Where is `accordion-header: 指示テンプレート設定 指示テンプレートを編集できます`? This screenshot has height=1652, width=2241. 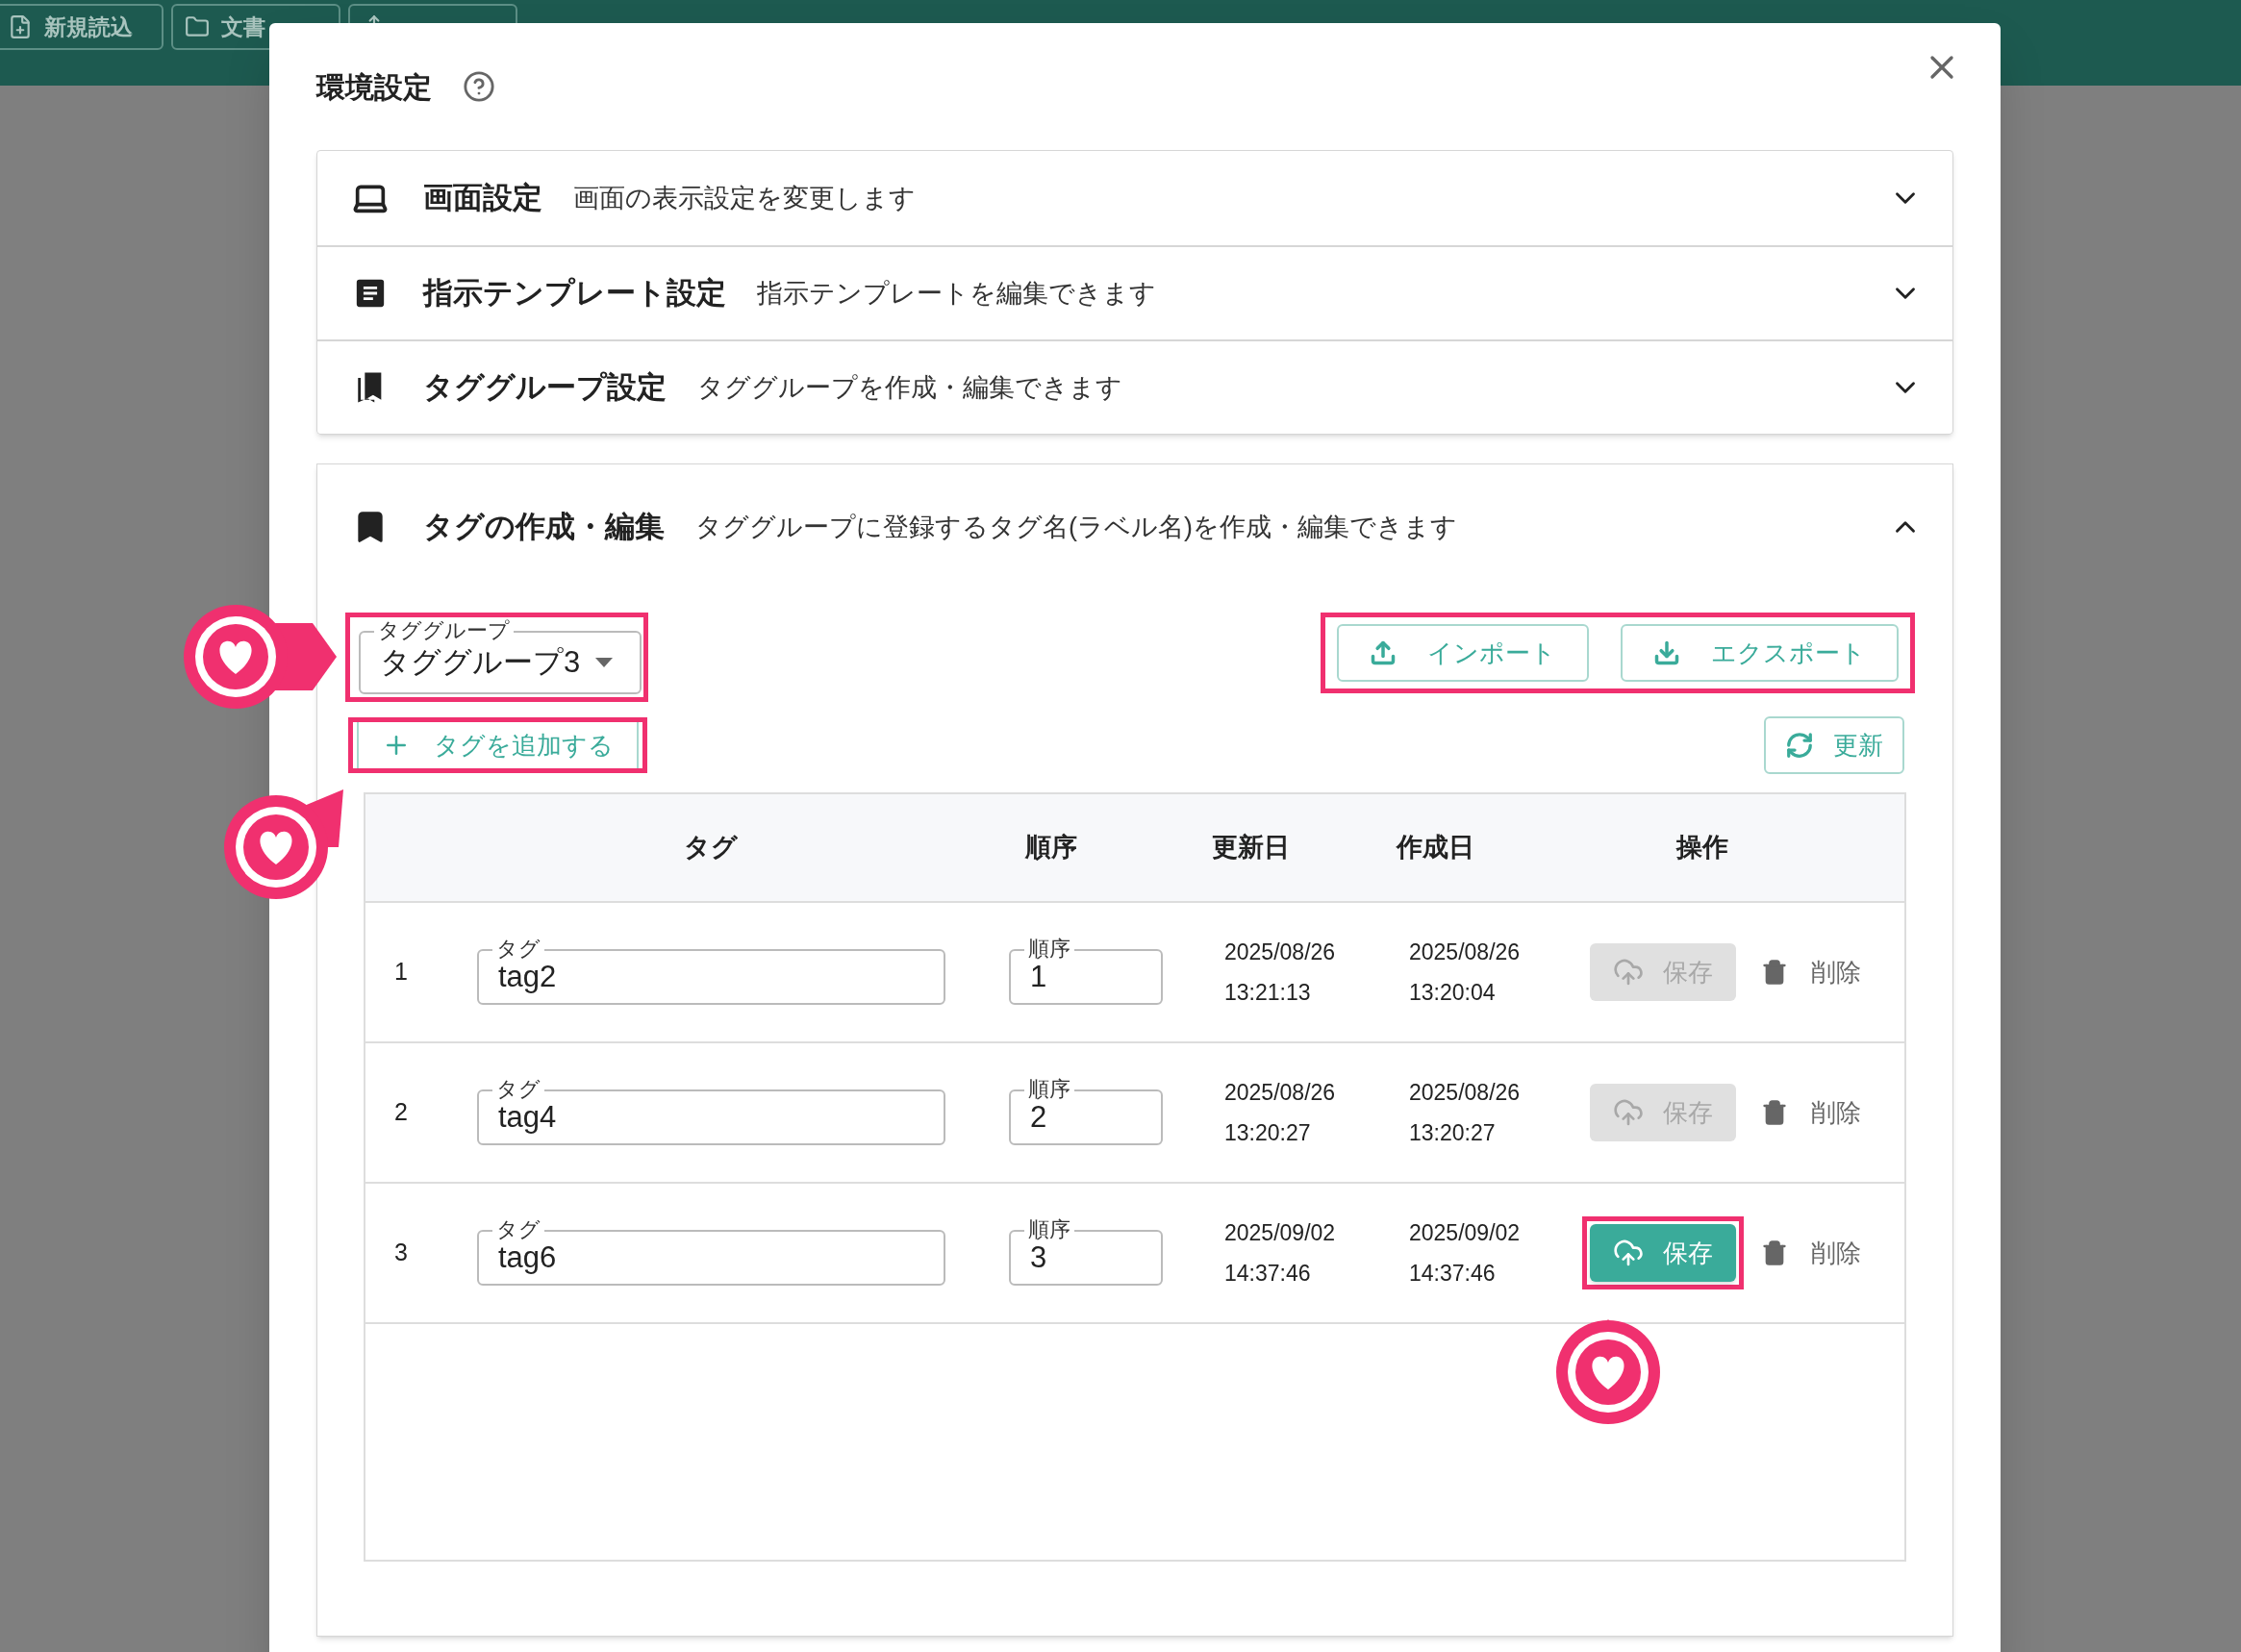 accordion-header: 指示テンプレート設定 指示テンプレートを編集できます is located at coordinates (1134, 292).